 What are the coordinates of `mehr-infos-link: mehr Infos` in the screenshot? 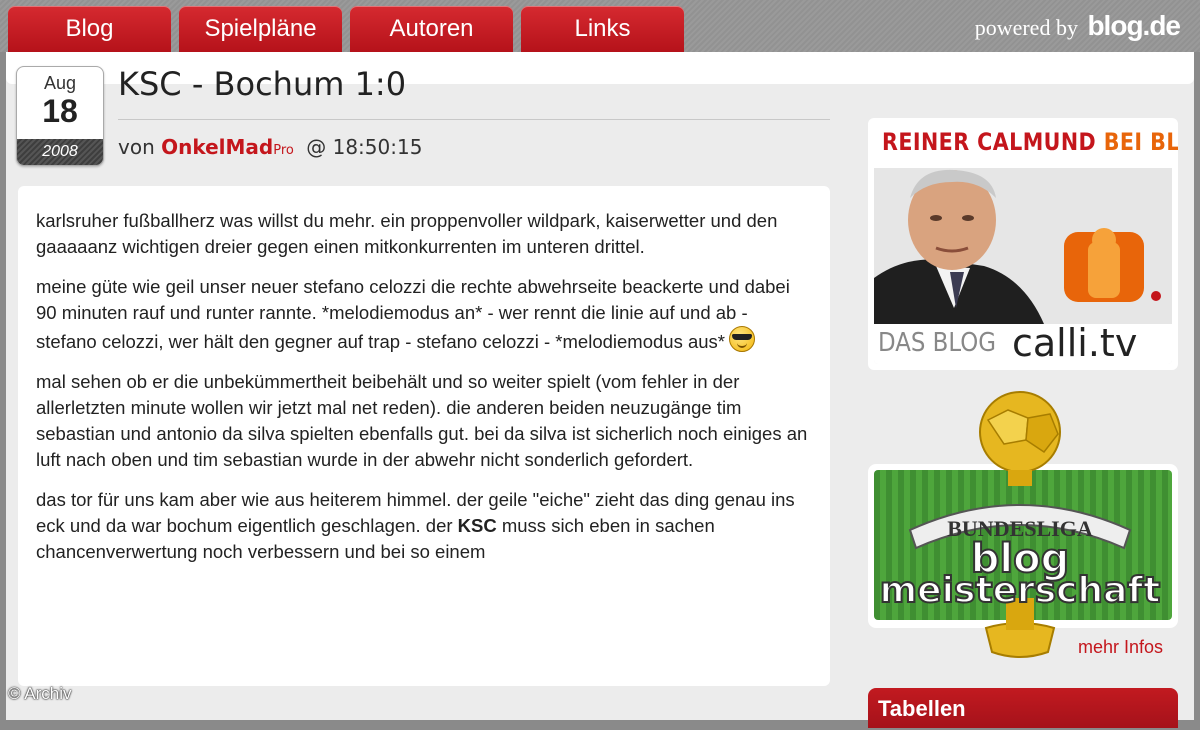 It's located at (1120, 647).